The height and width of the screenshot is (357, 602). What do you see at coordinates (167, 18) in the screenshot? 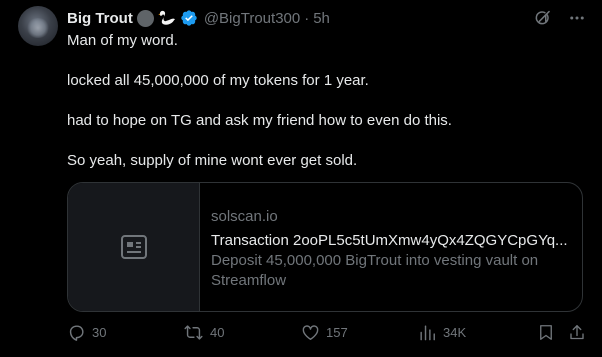
I see `swan-icon` at bounding box center [167, 18].